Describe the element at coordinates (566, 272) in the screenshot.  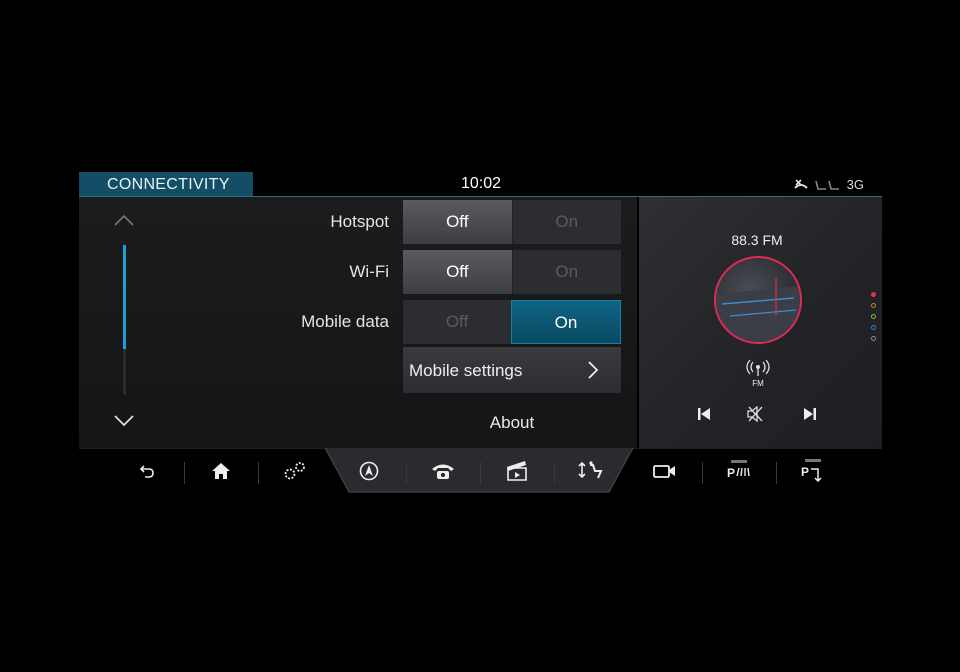
I see `wifi-on-button: On` at that location.